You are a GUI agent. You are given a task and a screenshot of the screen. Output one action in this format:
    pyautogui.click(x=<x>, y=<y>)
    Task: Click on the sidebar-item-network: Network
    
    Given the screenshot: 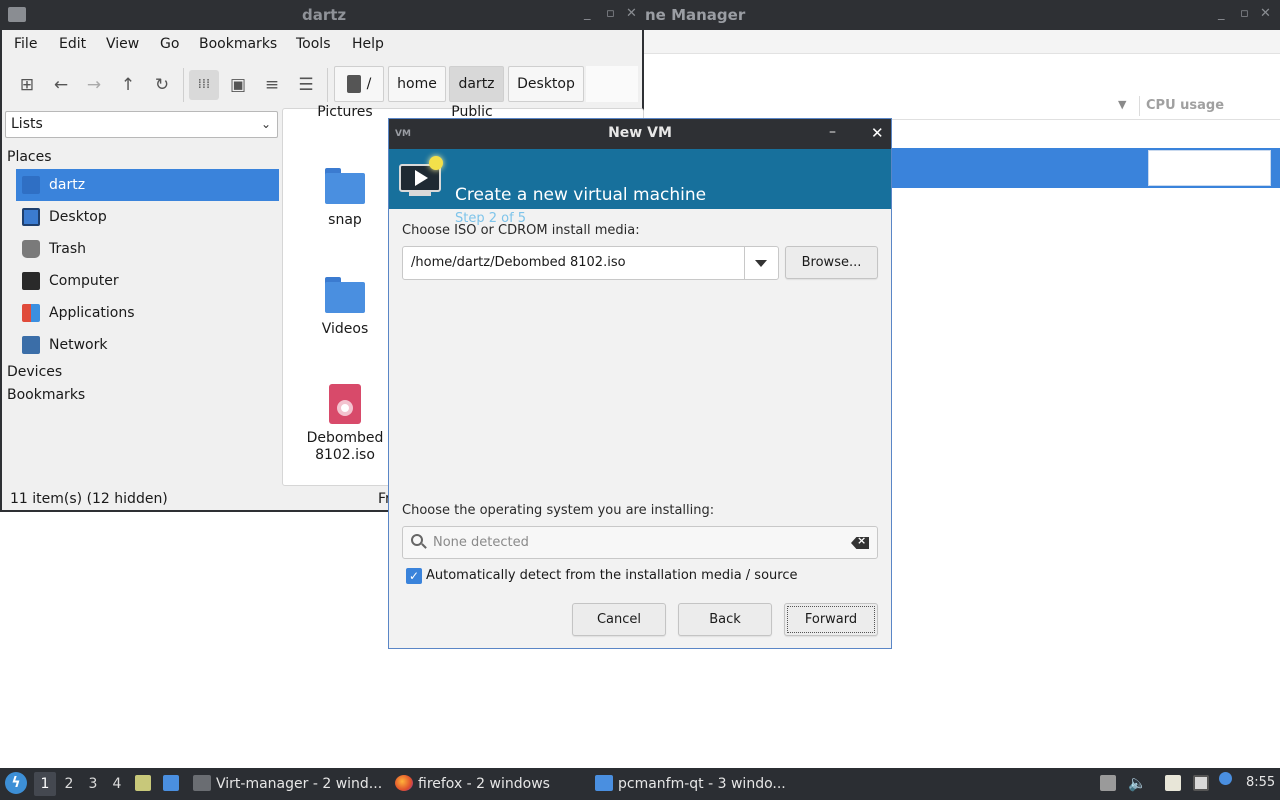 What is the action you would take?
    pyautogui.click(x=147, y=345)
    